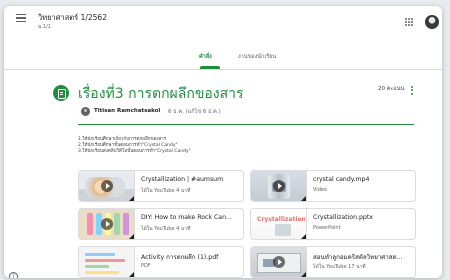 This screenshot has height=280, width=450. I want to click on help-icon: ?, so click(13, 275).